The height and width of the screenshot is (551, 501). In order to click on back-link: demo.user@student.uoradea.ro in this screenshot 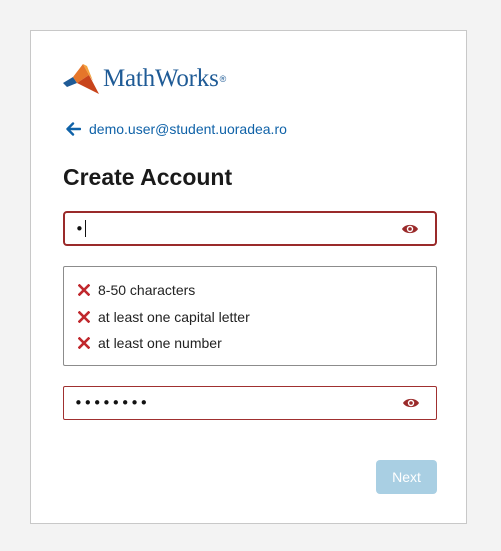, I will do `click(176, 129)`.